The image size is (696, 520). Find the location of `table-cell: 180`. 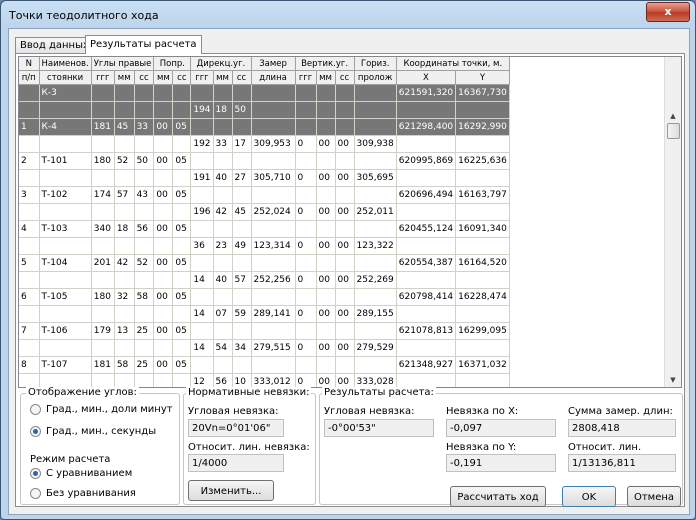

table-cell: 180 is located at coordinates (103, 161).